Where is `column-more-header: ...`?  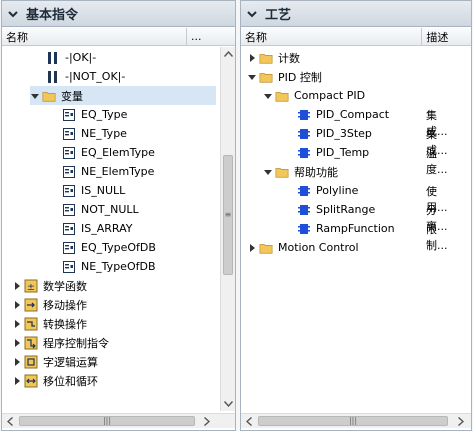
column-more-header: ... is located at coordinates (197, 36).